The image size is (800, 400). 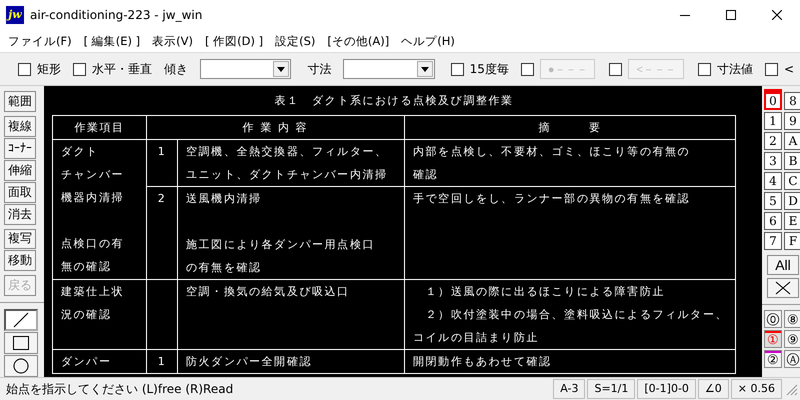 What do you see at coordinates (756, 389) in the screenshot?
I see `status-field: × 0.56` at bounding box center [756, 389].